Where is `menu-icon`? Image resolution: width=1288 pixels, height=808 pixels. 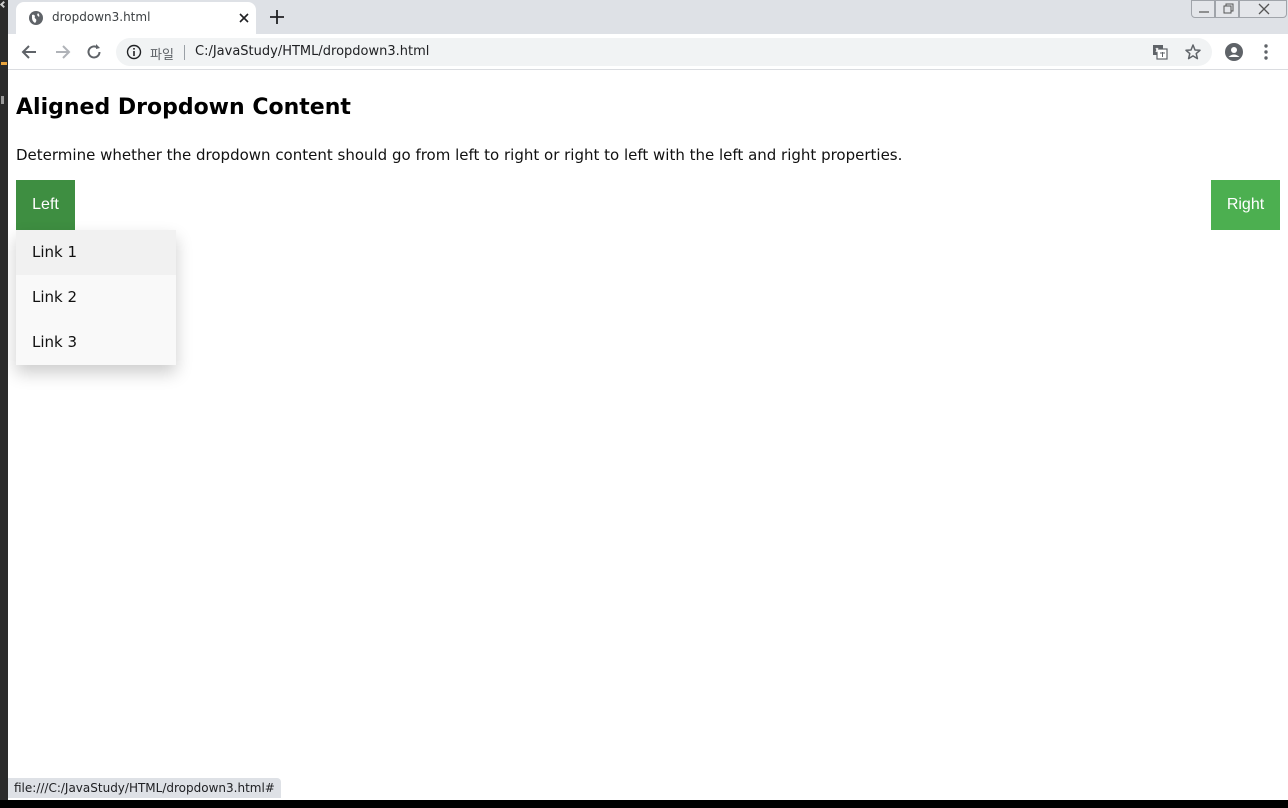 menu-icon is located at coordinates (1266, 52).